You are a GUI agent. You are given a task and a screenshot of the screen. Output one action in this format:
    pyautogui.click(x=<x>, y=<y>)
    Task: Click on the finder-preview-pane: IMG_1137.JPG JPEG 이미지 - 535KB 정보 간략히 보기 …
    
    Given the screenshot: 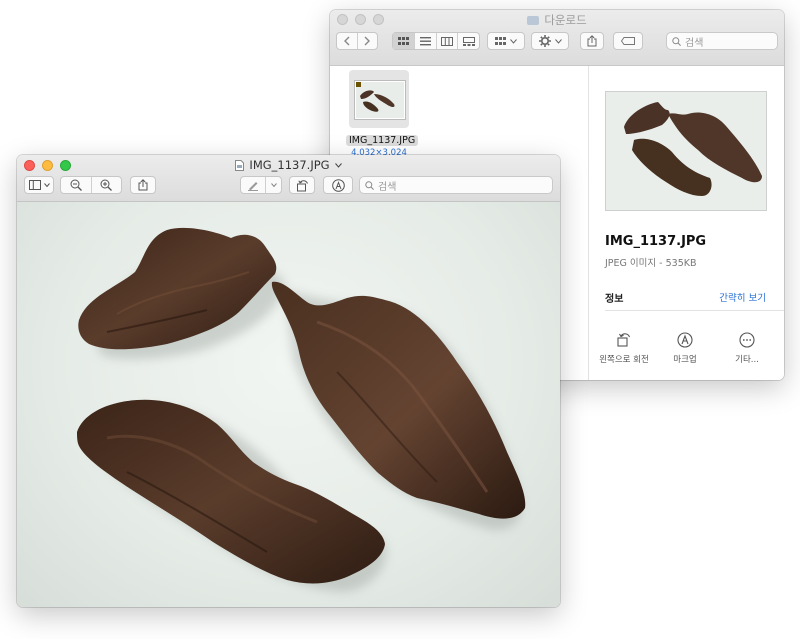 What is the action you would take?
    pyautogui.click(x=686, y=223)
    